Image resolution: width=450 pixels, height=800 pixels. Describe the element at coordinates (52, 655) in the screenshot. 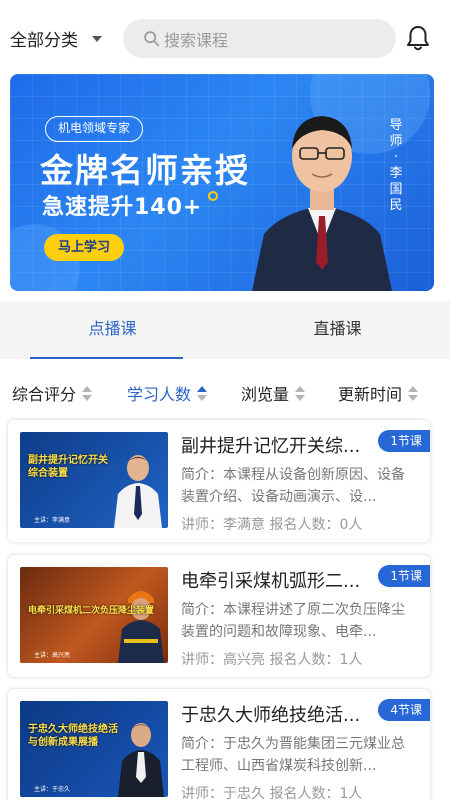

I see `thumbnail-speaker: 主讲：高兴亮` at that location.